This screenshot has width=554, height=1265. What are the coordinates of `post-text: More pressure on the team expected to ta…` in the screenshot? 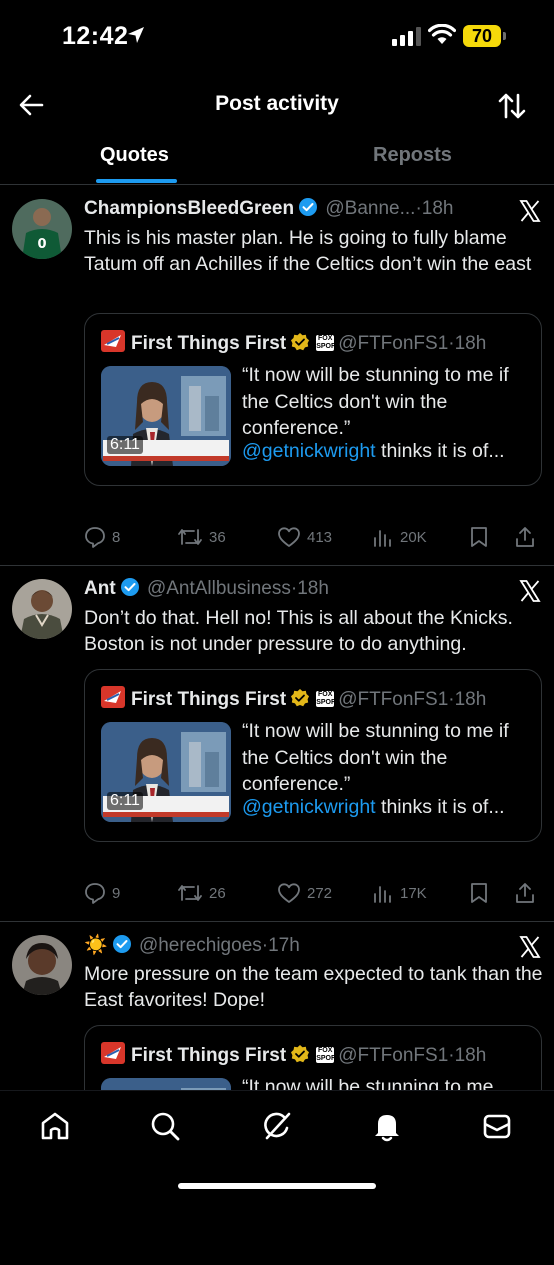 It's located at (313, 987).